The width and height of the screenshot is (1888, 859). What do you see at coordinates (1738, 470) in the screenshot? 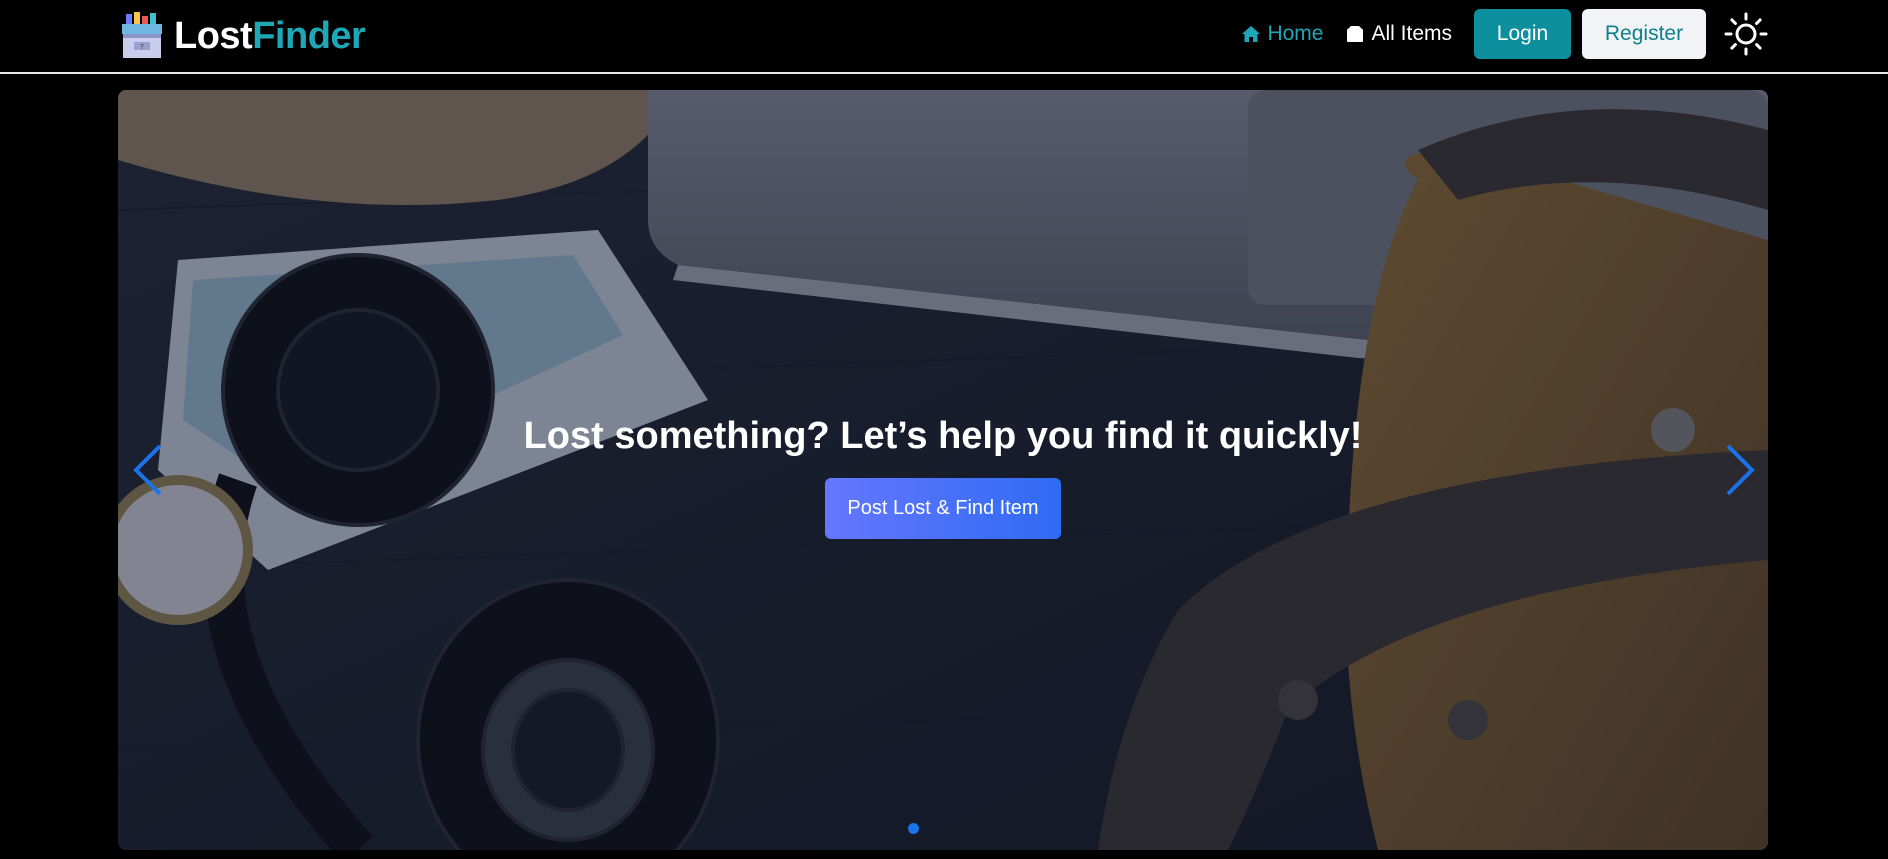
I see `chevron-right-icon` at bounding box center [1738, 470].